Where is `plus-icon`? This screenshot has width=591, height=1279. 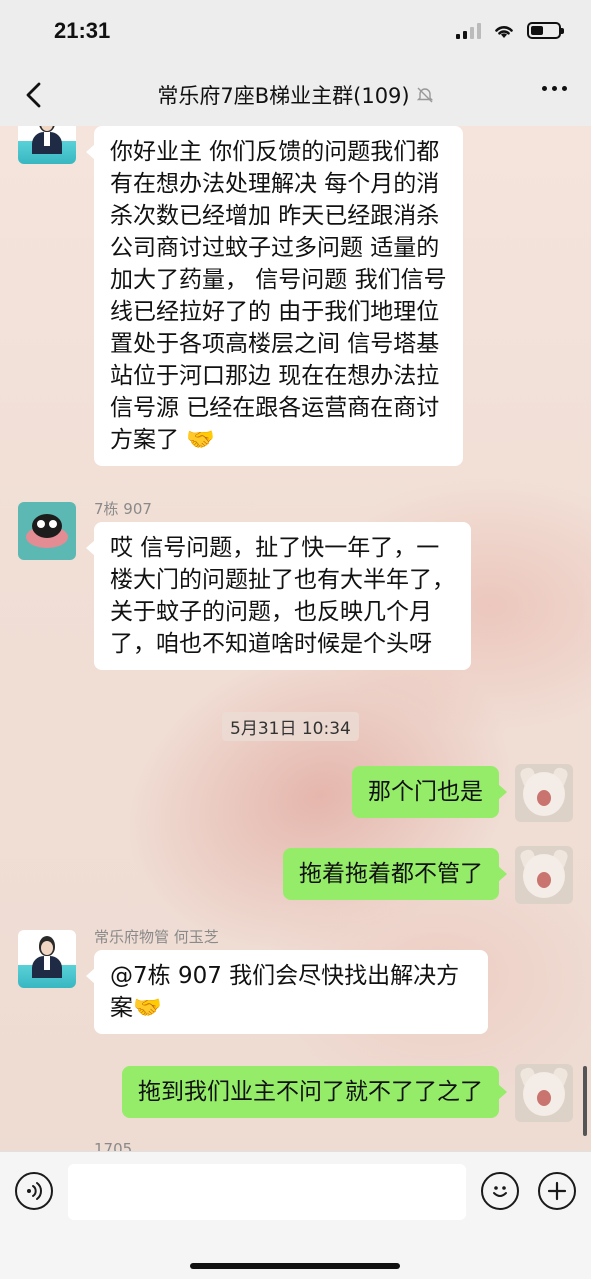
plus-icon is located at coordinates (557, 1191).